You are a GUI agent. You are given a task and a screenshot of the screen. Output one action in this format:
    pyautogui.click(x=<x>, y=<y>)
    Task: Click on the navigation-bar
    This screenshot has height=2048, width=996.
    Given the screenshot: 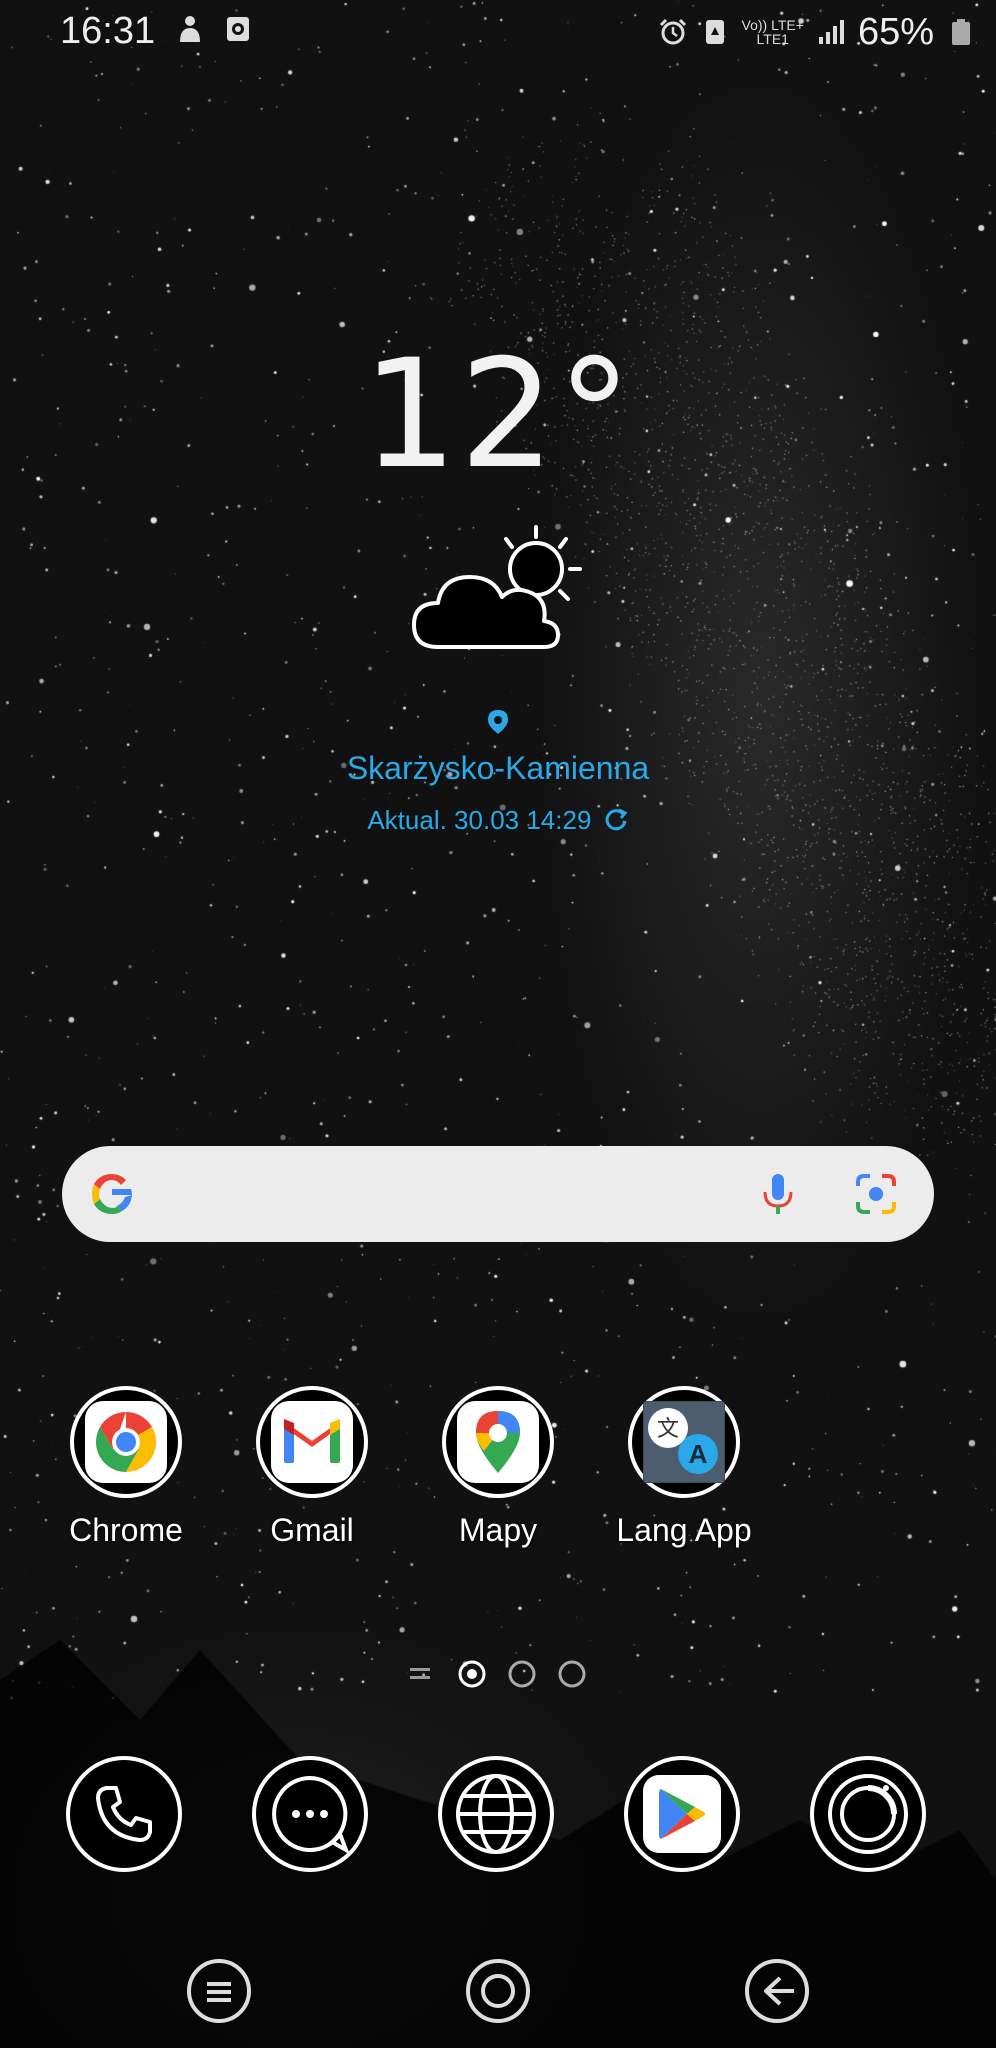 What is the action you would take?
    pyautogui.click(x=498, y=1990)
    